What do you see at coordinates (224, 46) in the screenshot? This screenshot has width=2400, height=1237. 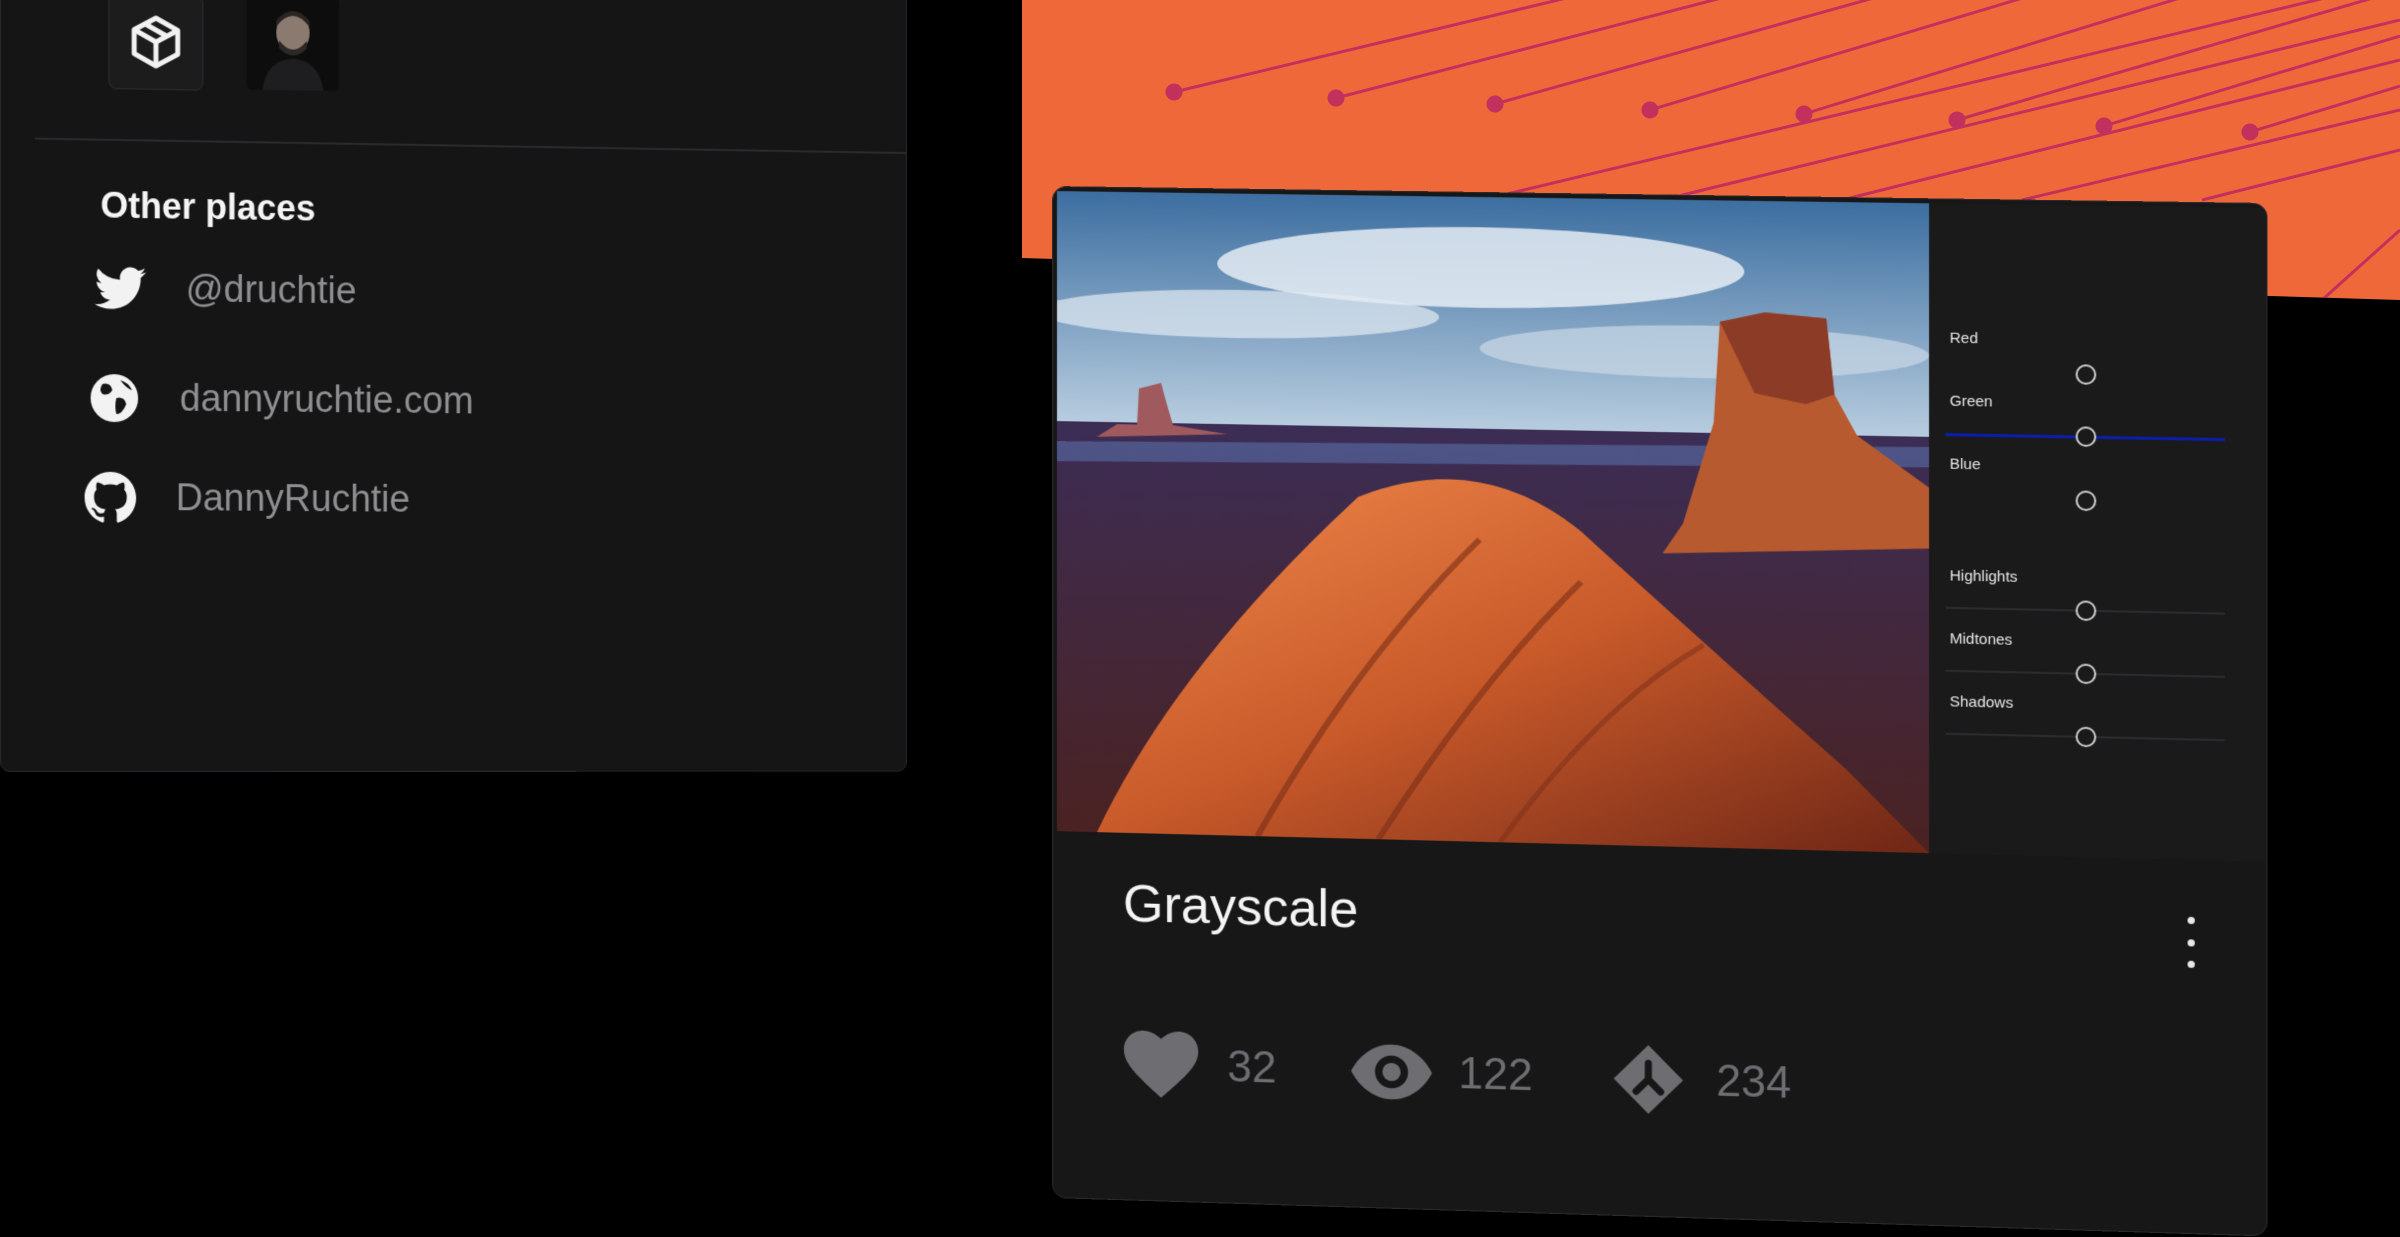 I see `profile-top-icons` at bounding box center [224, 46].